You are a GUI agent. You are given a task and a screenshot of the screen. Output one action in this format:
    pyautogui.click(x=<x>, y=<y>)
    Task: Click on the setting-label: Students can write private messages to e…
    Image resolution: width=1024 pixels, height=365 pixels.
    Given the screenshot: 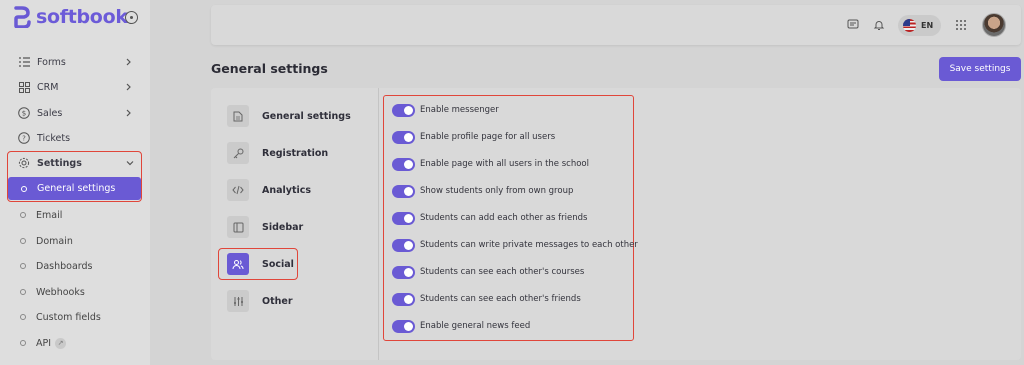 What is the action you would take?
    pyautogui.click(x=529, y=245)
    